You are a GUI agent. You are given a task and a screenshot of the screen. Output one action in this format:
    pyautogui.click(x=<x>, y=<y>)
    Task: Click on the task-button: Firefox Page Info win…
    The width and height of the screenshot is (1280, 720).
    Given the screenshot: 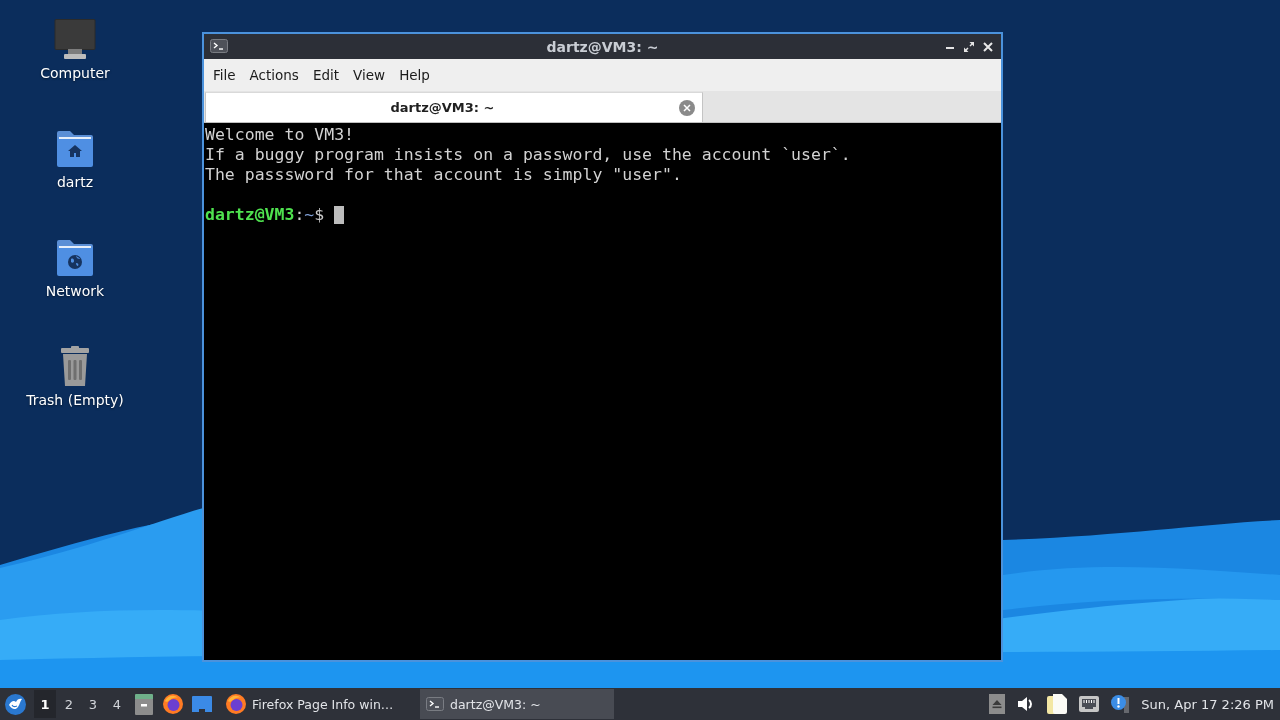 What is the action you would take?
    pyautogui.click(x=317, y=704)
    